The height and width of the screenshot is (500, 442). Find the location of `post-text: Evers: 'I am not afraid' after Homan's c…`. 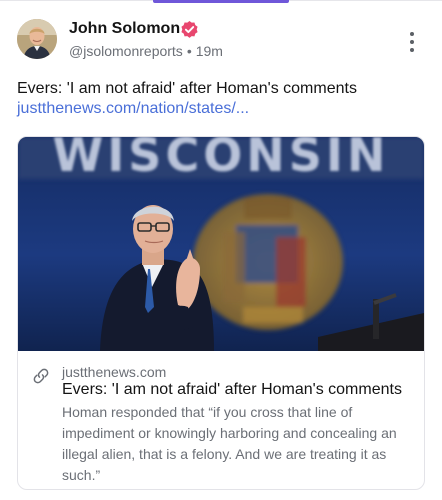

post-text: Evers: 'I am not afraid' after Homan's c… is located at coordinates (187, 88).